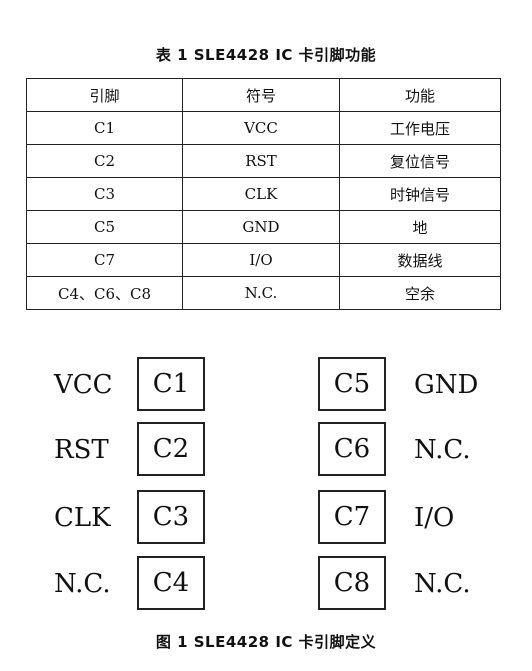  Describe the element at coordinates (261, 161) in the screenshot. I see `cell-symbol: RST` at that location.